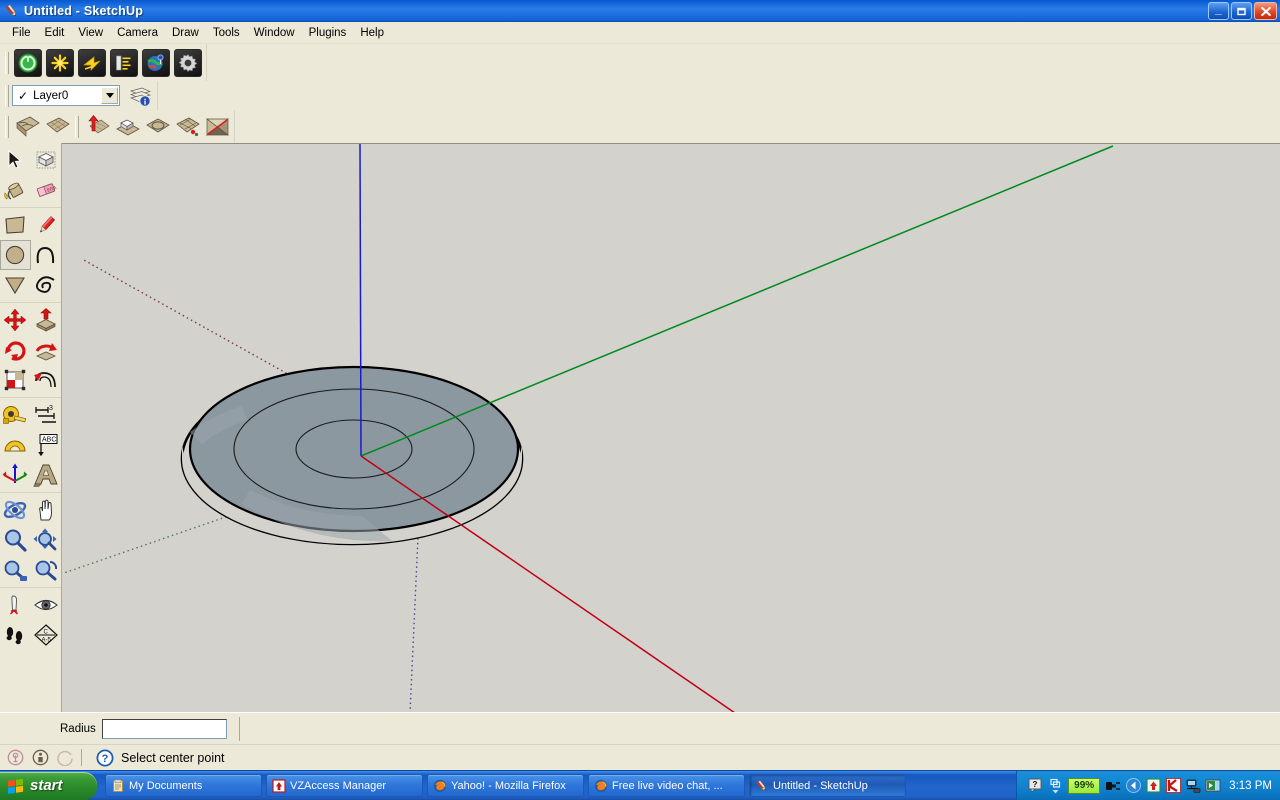 The width and height of the screenshot is (1280, 800). What do you see at coordinates (15, 415) in the screenshot?
I see `tape-measure-tool` at bounding box center [15, 415].